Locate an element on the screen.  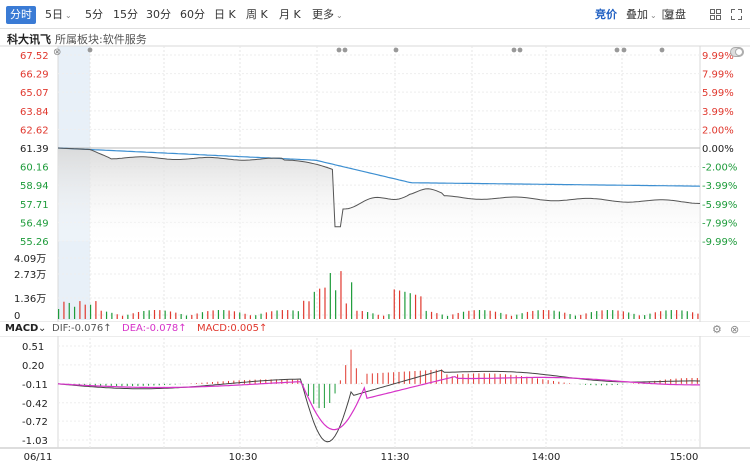
tab-30min: 30分 is located at coordinates (158, 15).